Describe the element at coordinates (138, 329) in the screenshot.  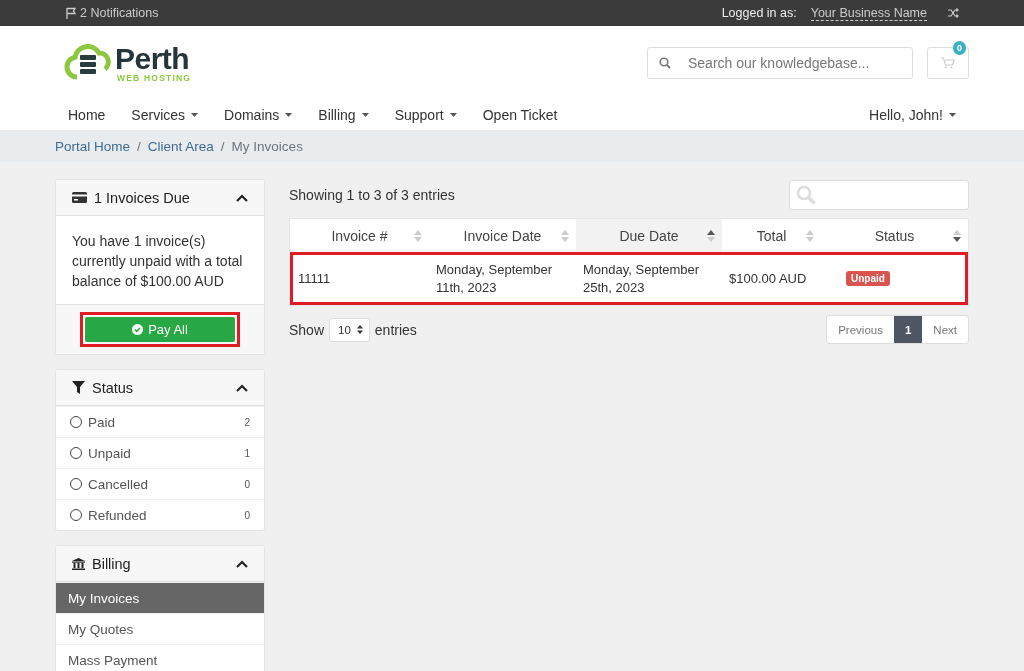
I see `check-circle-icon` at that location.